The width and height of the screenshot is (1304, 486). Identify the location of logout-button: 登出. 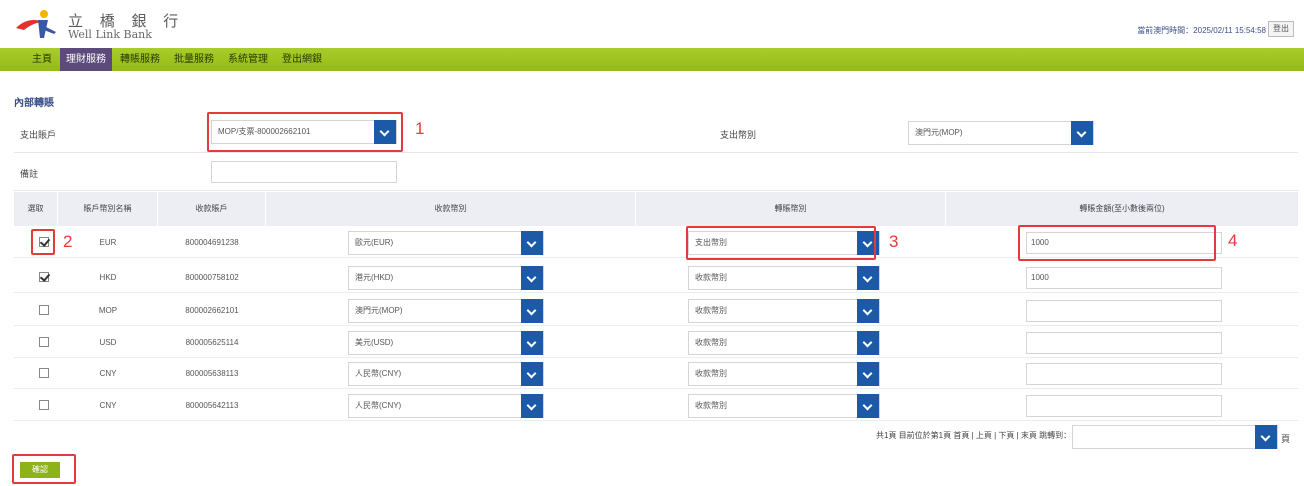
(1281, 29).